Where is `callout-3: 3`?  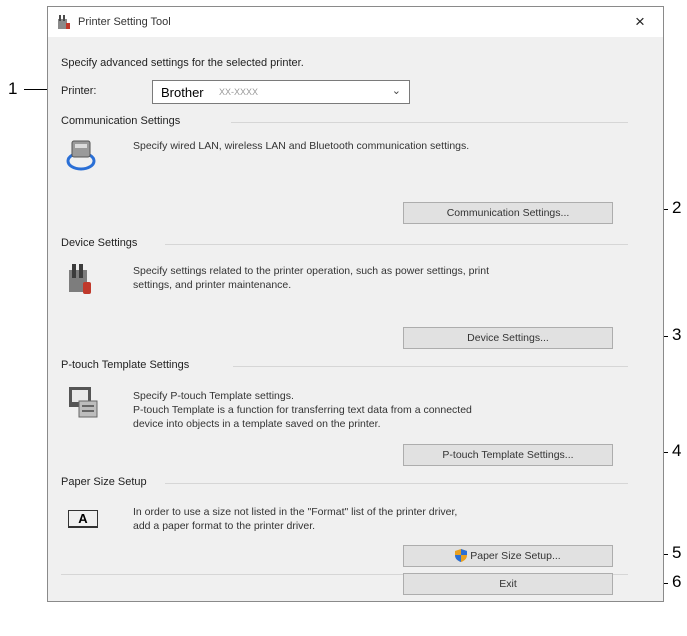 callout-3: 3 is located at coordinates (677, 334).